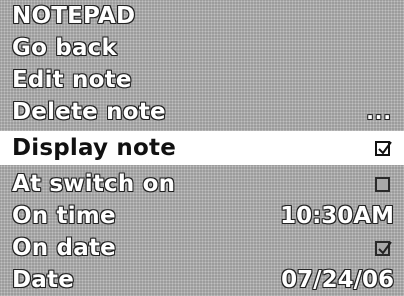  What do you see at coordinates (64, 216) in the screenshot?
I see `menu-item-label: On time` at bounding box center [64, 216].